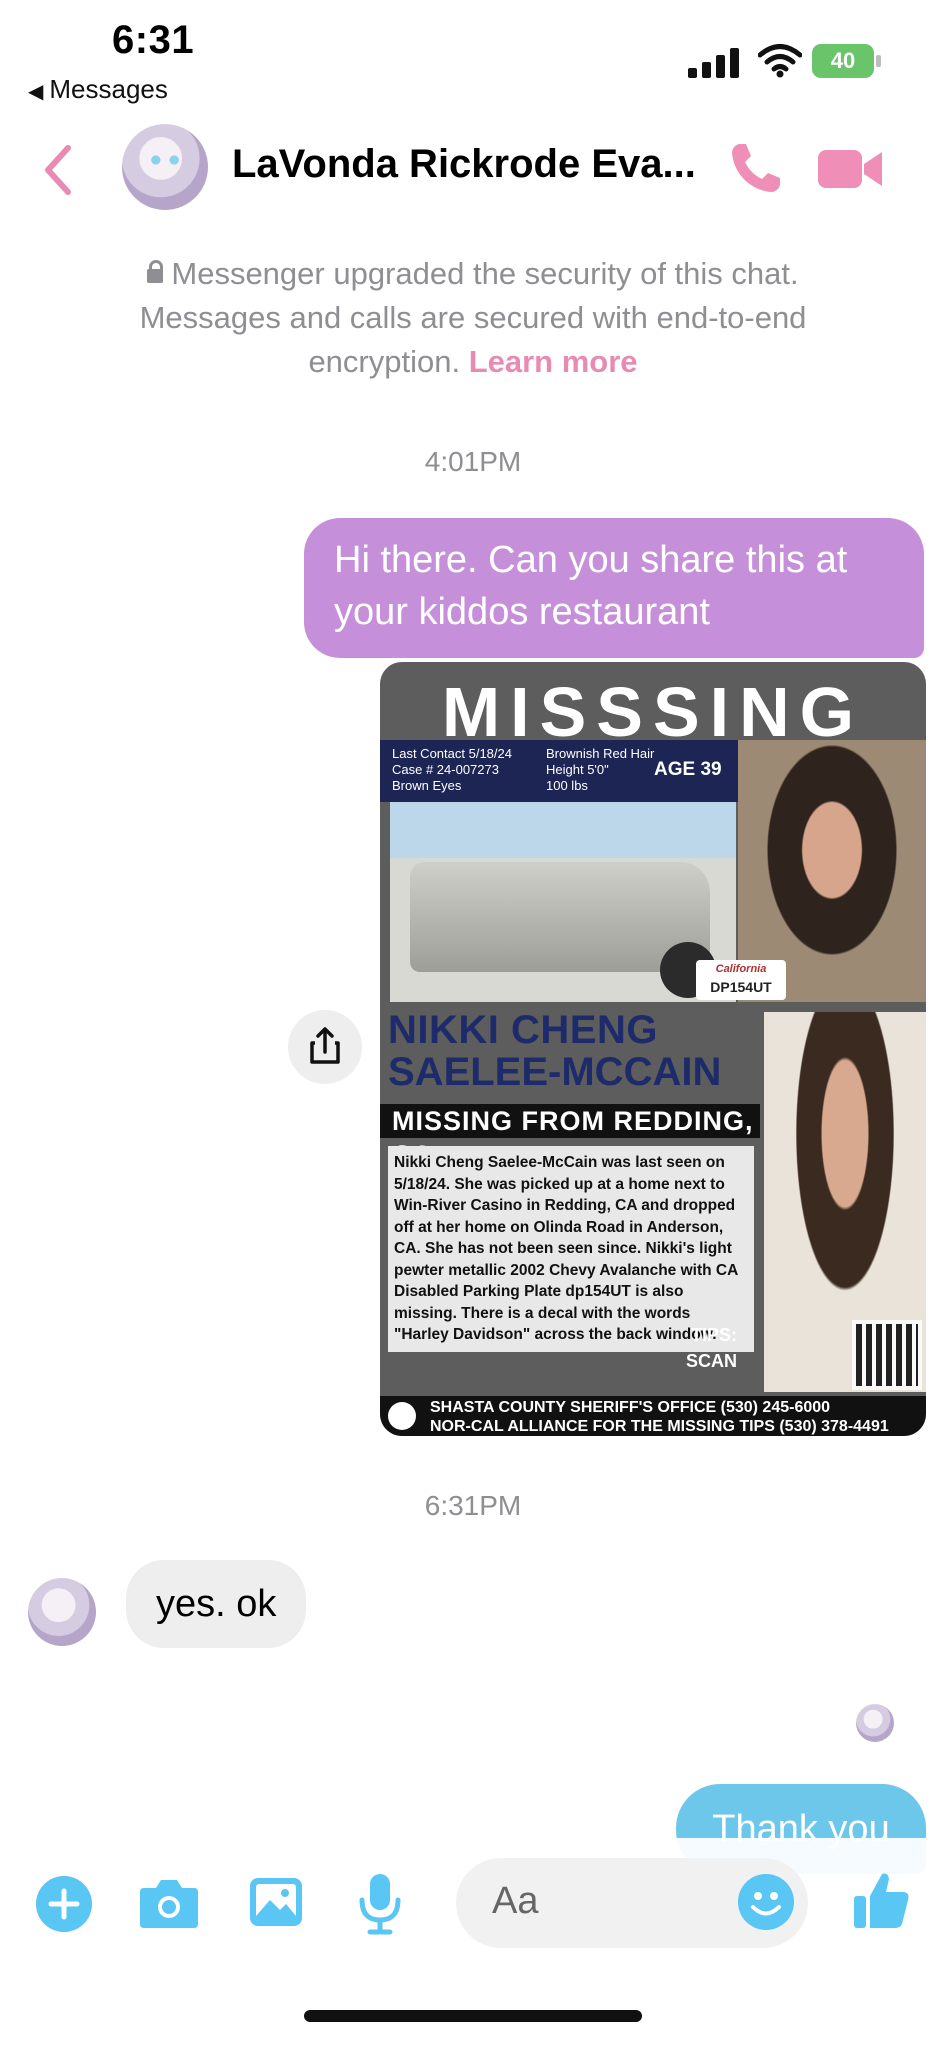  Describe the element at coordinates (523, 1030) in the screenshot. I see `poster-name-line-1: NIKKI CHENG` at that location.